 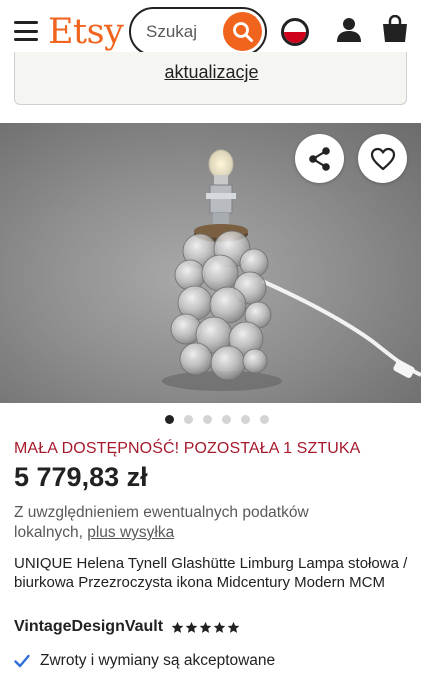 I want to click on shipping-link: plus wysyłka, so click(x=130, y=532).